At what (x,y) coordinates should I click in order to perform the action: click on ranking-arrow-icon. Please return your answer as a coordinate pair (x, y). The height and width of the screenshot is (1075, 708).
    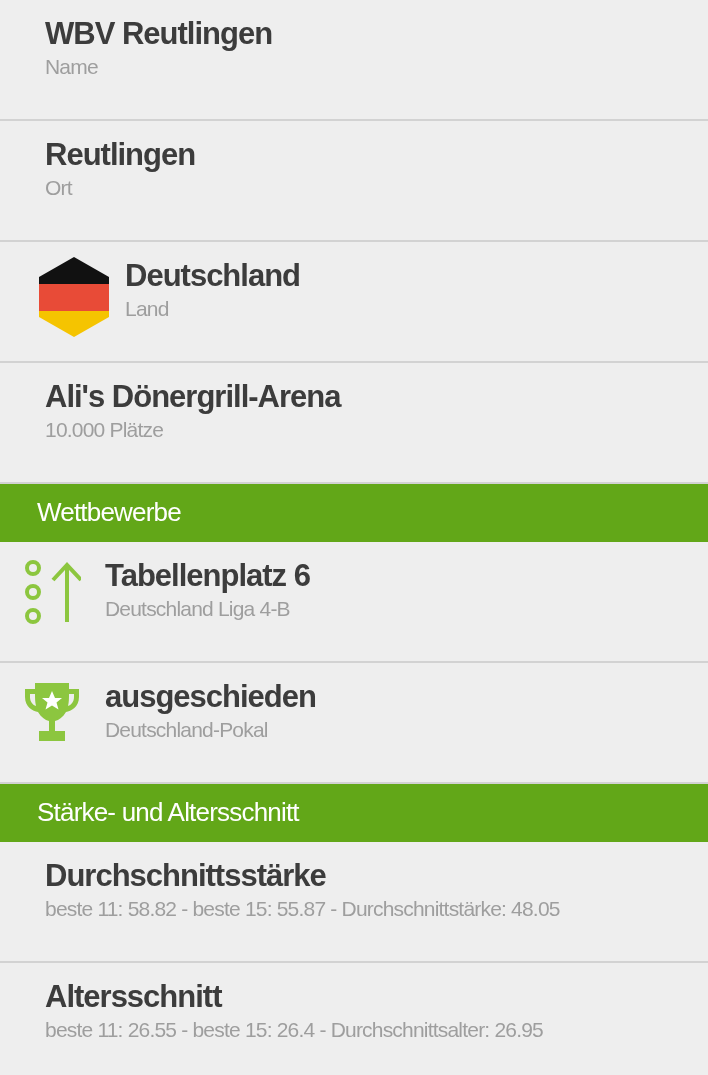
    Looking at the image, I should click on (52, 592).